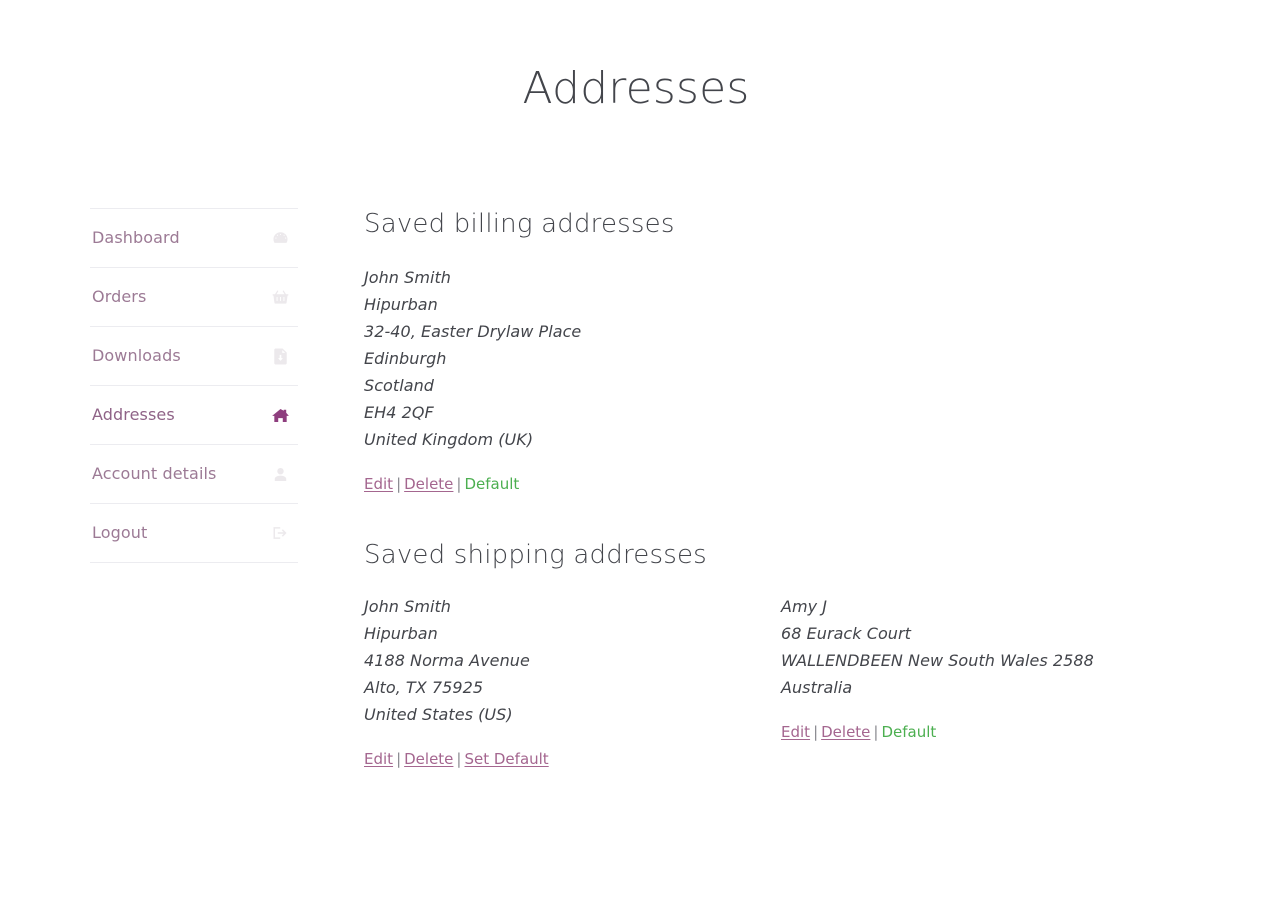 The image size is (1272, 900). What do you see at coordinates (572, 759) in the screenshot?
I see `shipping-address-actions-1: Edit | Delete | Set Default` at bounding box center [572, 759].